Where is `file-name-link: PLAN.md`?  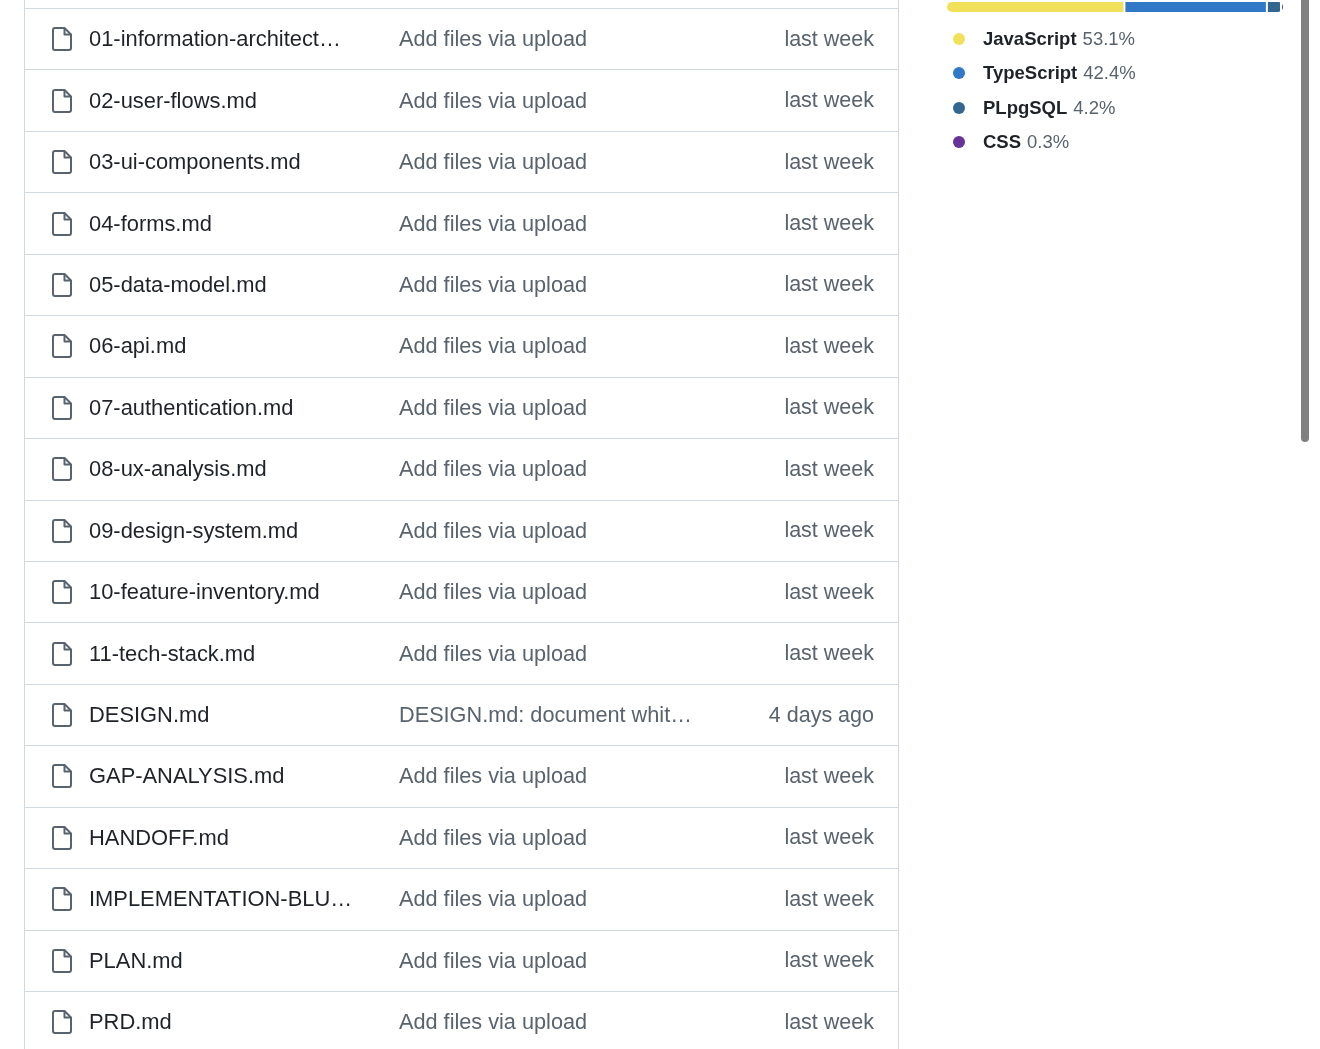 file-name-link: PLAN.md is located at coordinates (234, 960).